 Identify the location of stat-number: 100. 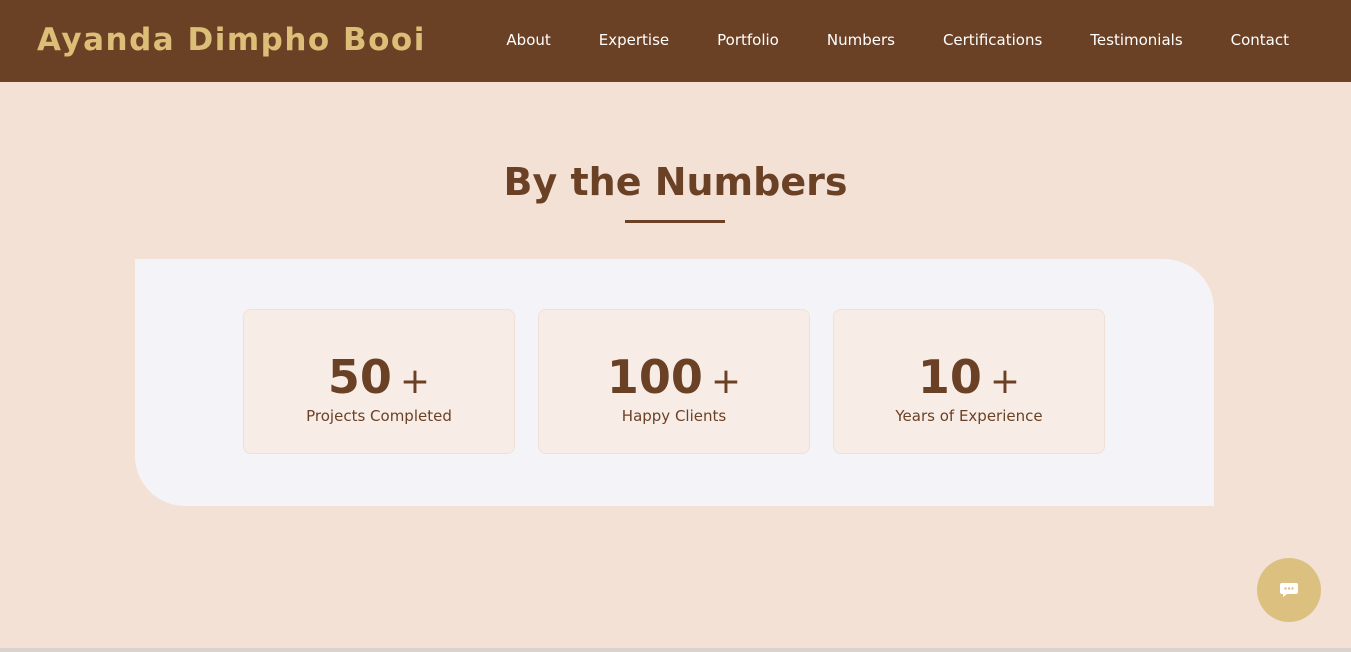
(654, 377).